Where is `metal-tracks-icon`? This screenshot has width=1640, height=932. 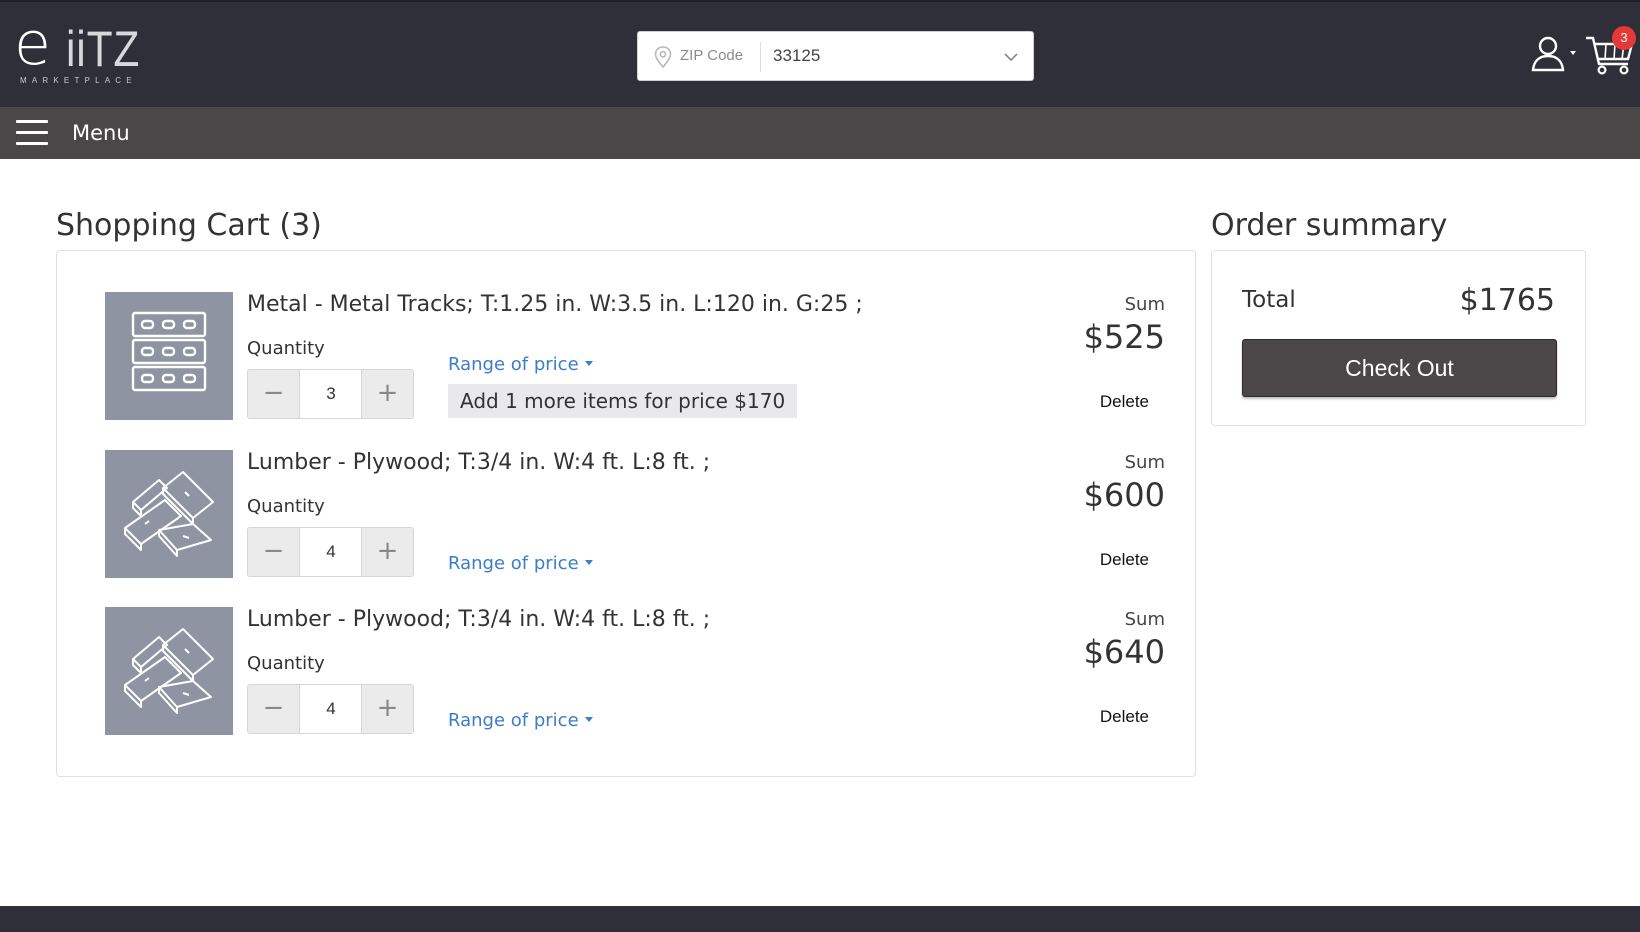 metal-tracks-icon is located at coordinates (169, 351).